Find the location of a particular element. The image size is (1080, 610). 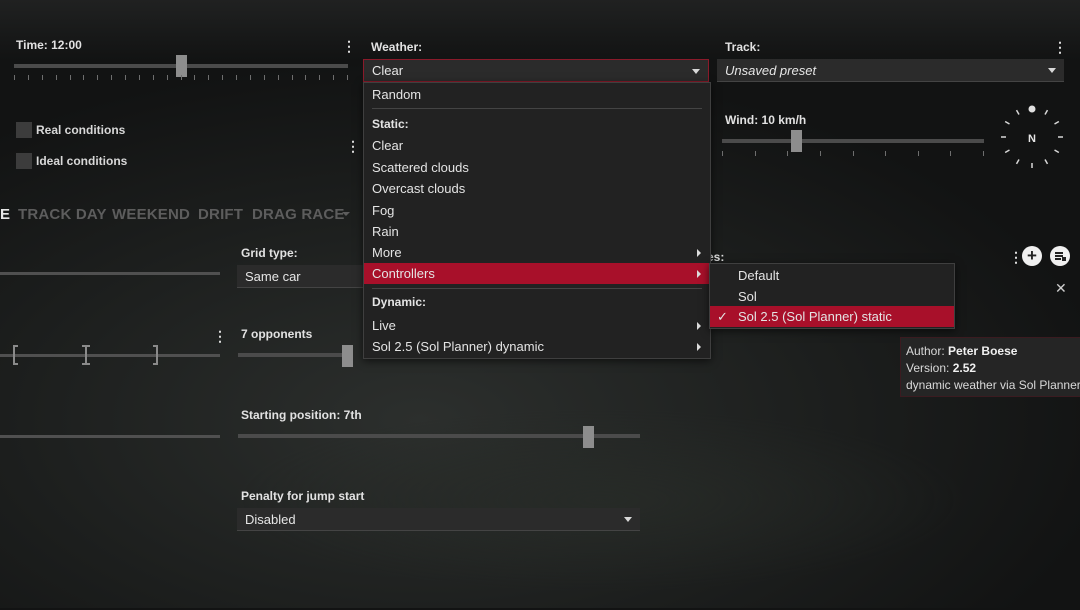

track-select: Unsaved preset is located at coordinates (890, 70).